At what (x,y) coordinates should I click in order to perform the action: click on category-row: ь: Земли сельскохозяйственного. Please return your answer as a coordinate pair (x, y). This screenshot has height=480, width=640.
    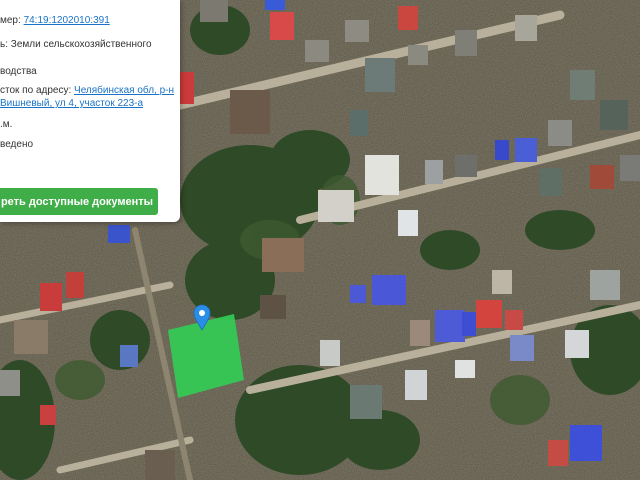
    Looking at the image, I should click on (76, 44).